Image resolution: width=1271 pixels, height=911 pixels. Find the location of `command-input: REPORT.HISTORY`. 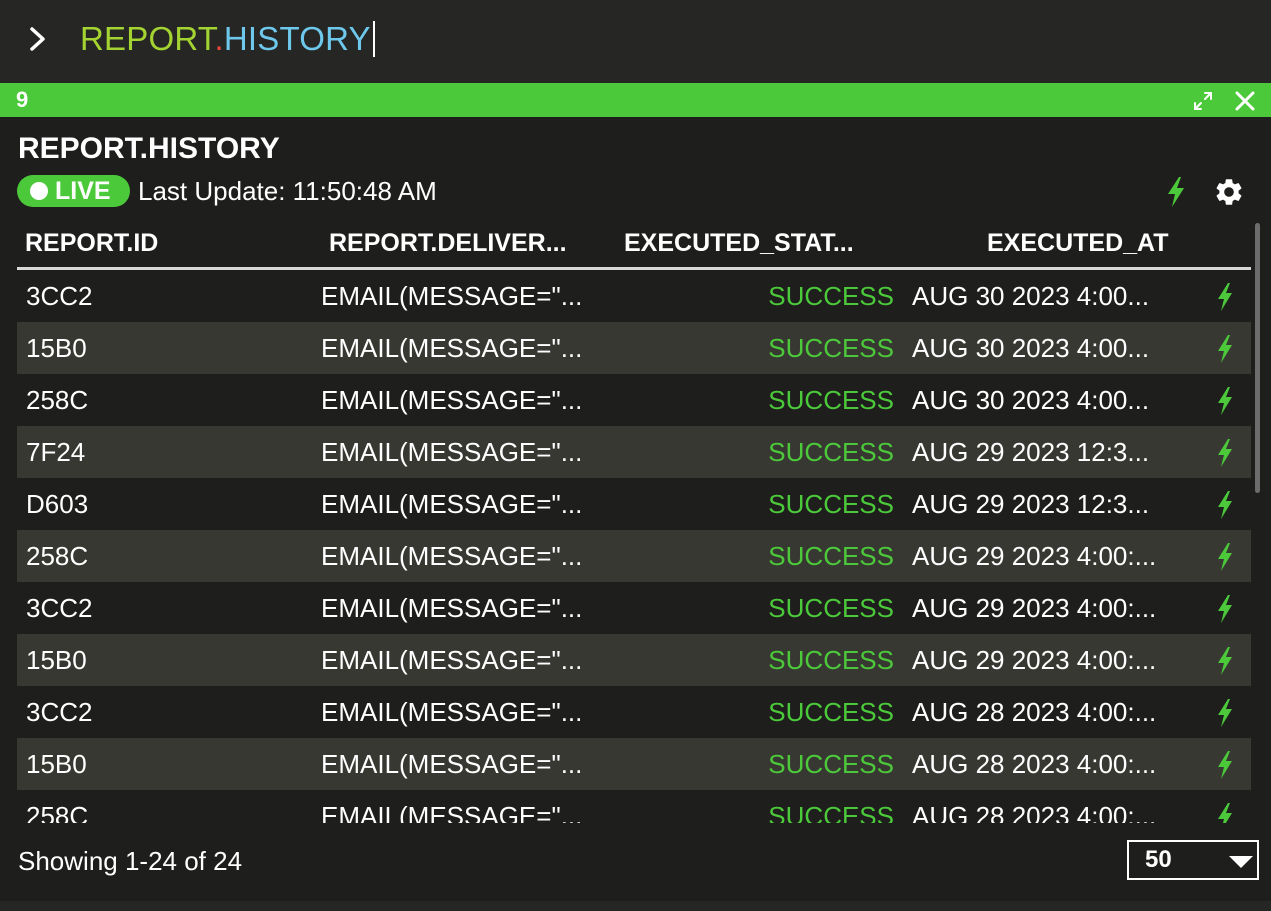

command-input: REPORT.HISTORY is located at coordinates (227, 39).